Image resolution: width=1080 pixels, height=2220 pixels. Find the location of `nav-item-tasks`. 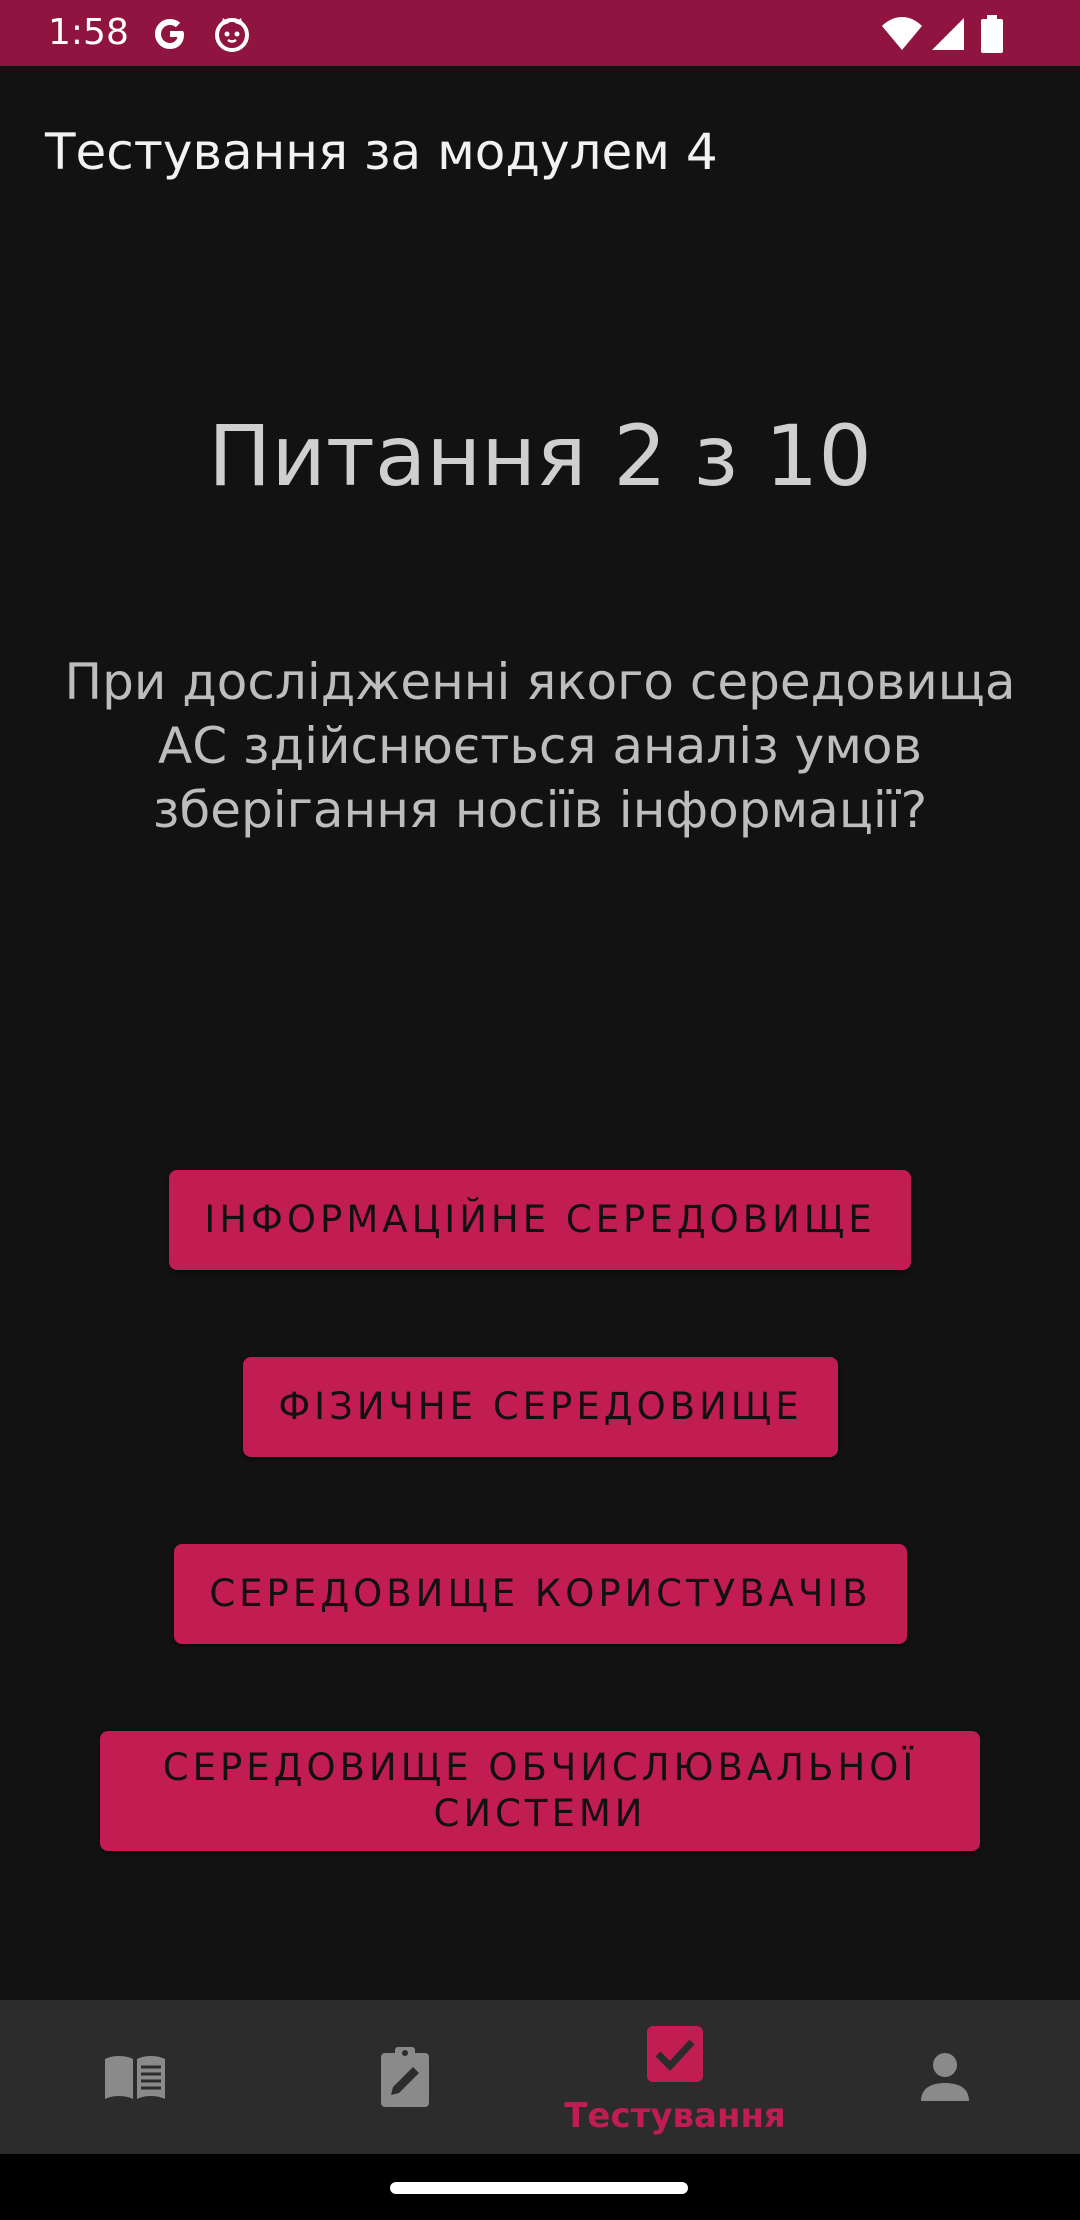

nav-item-tasks is located at coordinates (405, 2077).